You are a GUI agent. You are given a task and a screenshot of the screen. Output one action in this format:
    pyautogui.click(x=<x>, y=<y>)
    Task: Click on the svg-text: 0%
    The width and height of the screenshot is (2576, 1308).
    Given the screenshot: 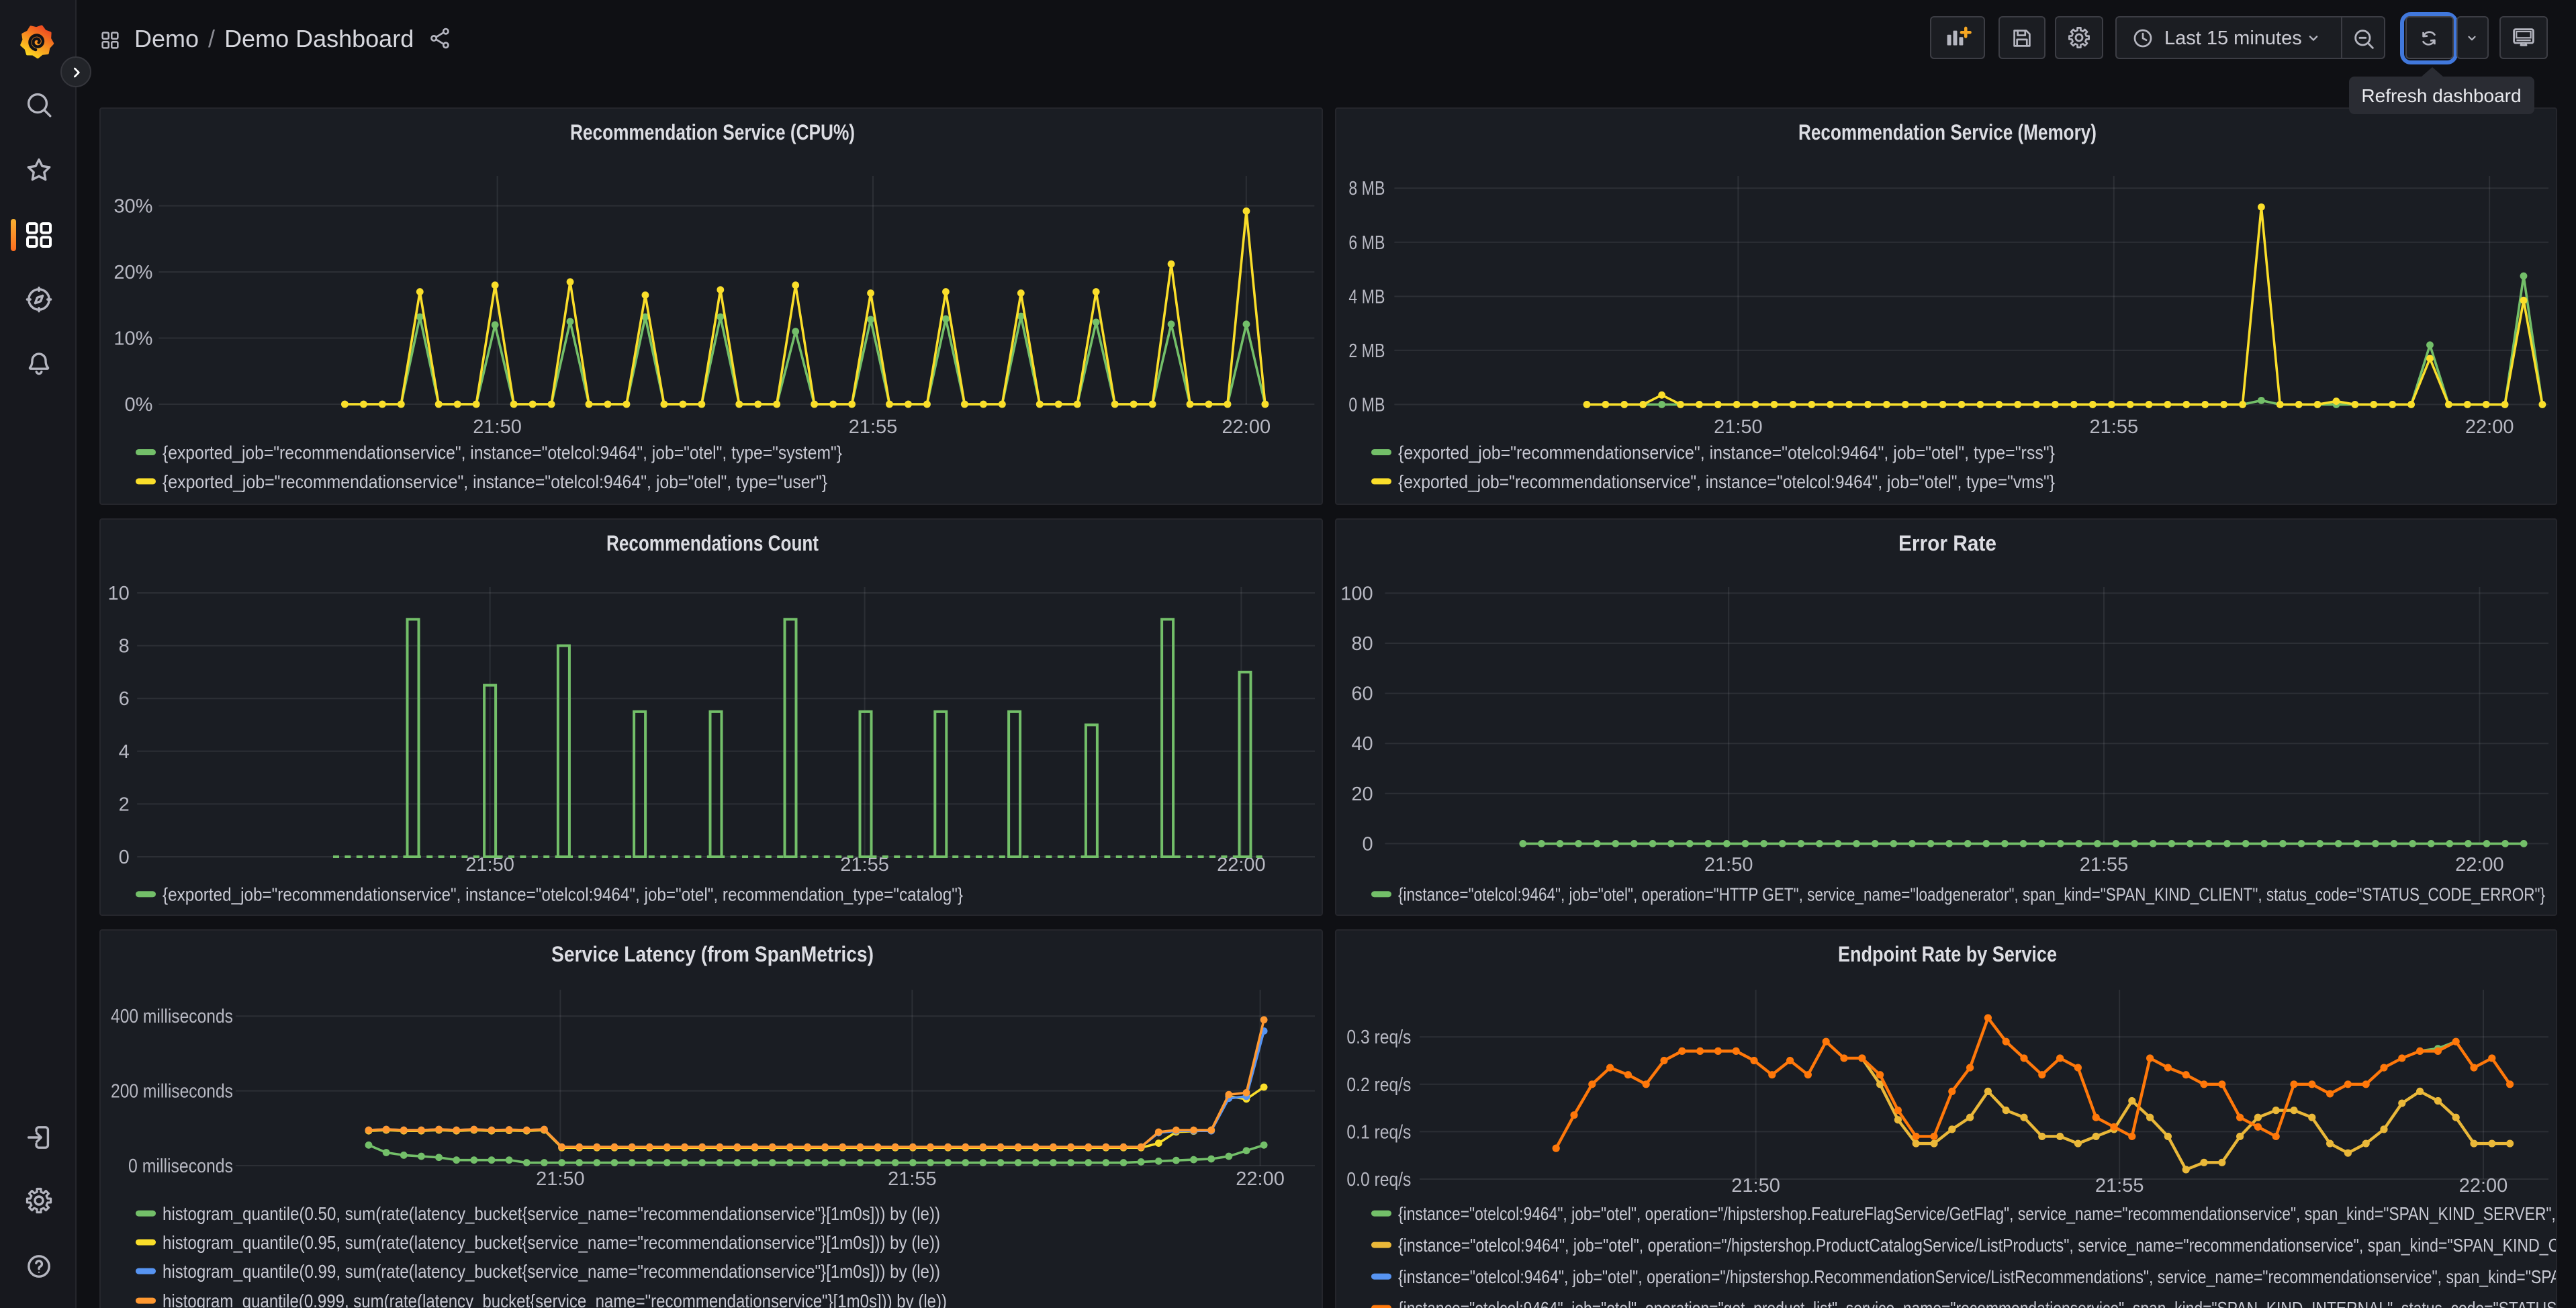 What is the action you would take?
    pyautogui.click(x=138, y=405)
    